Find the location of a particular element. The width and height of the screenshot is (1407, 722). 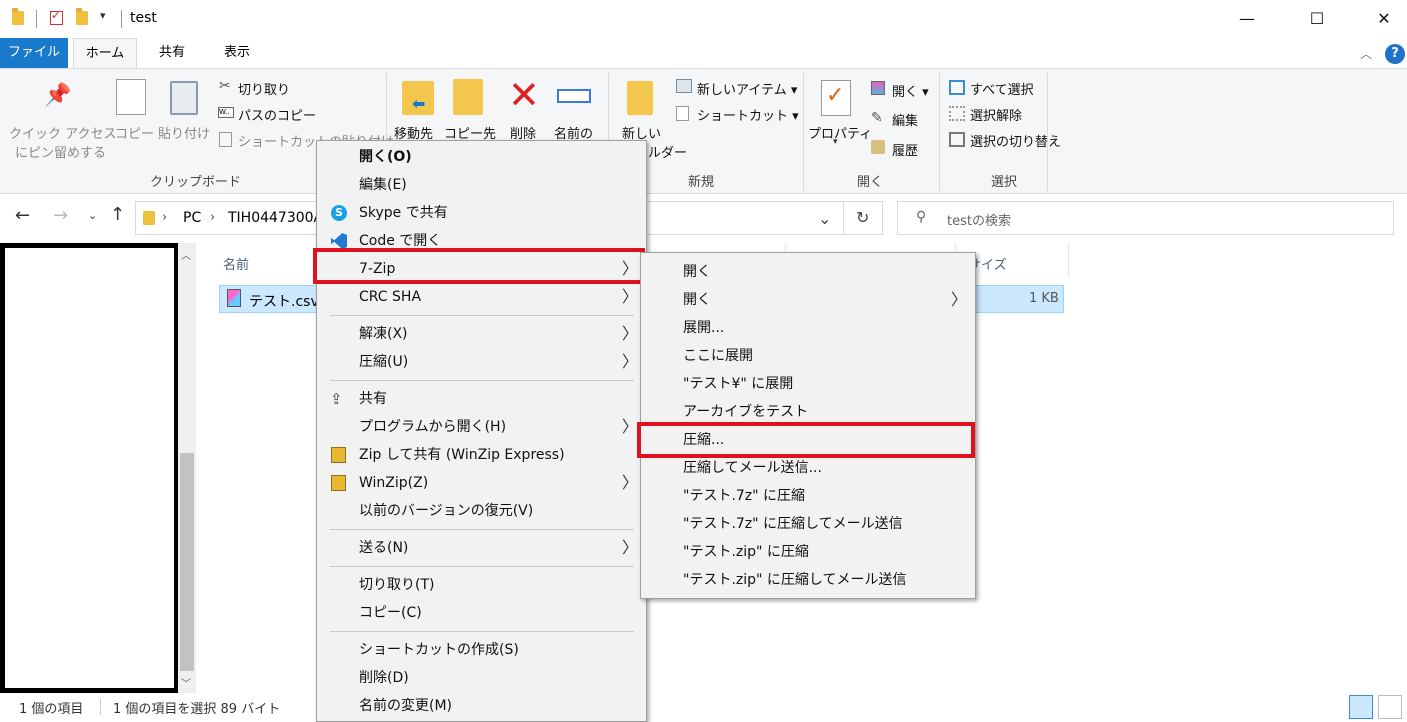

menu-item-label: CRC SHA is located at coordinates (390, 297).